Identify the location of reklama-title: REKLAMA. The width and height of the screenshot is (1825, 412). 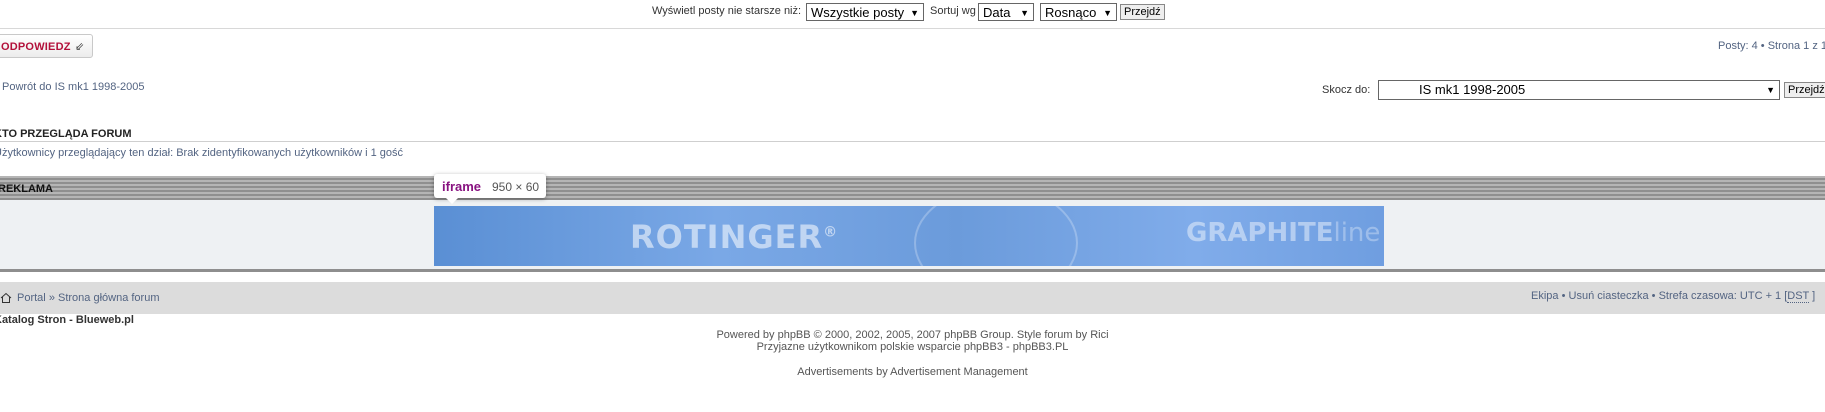
(26, 189).